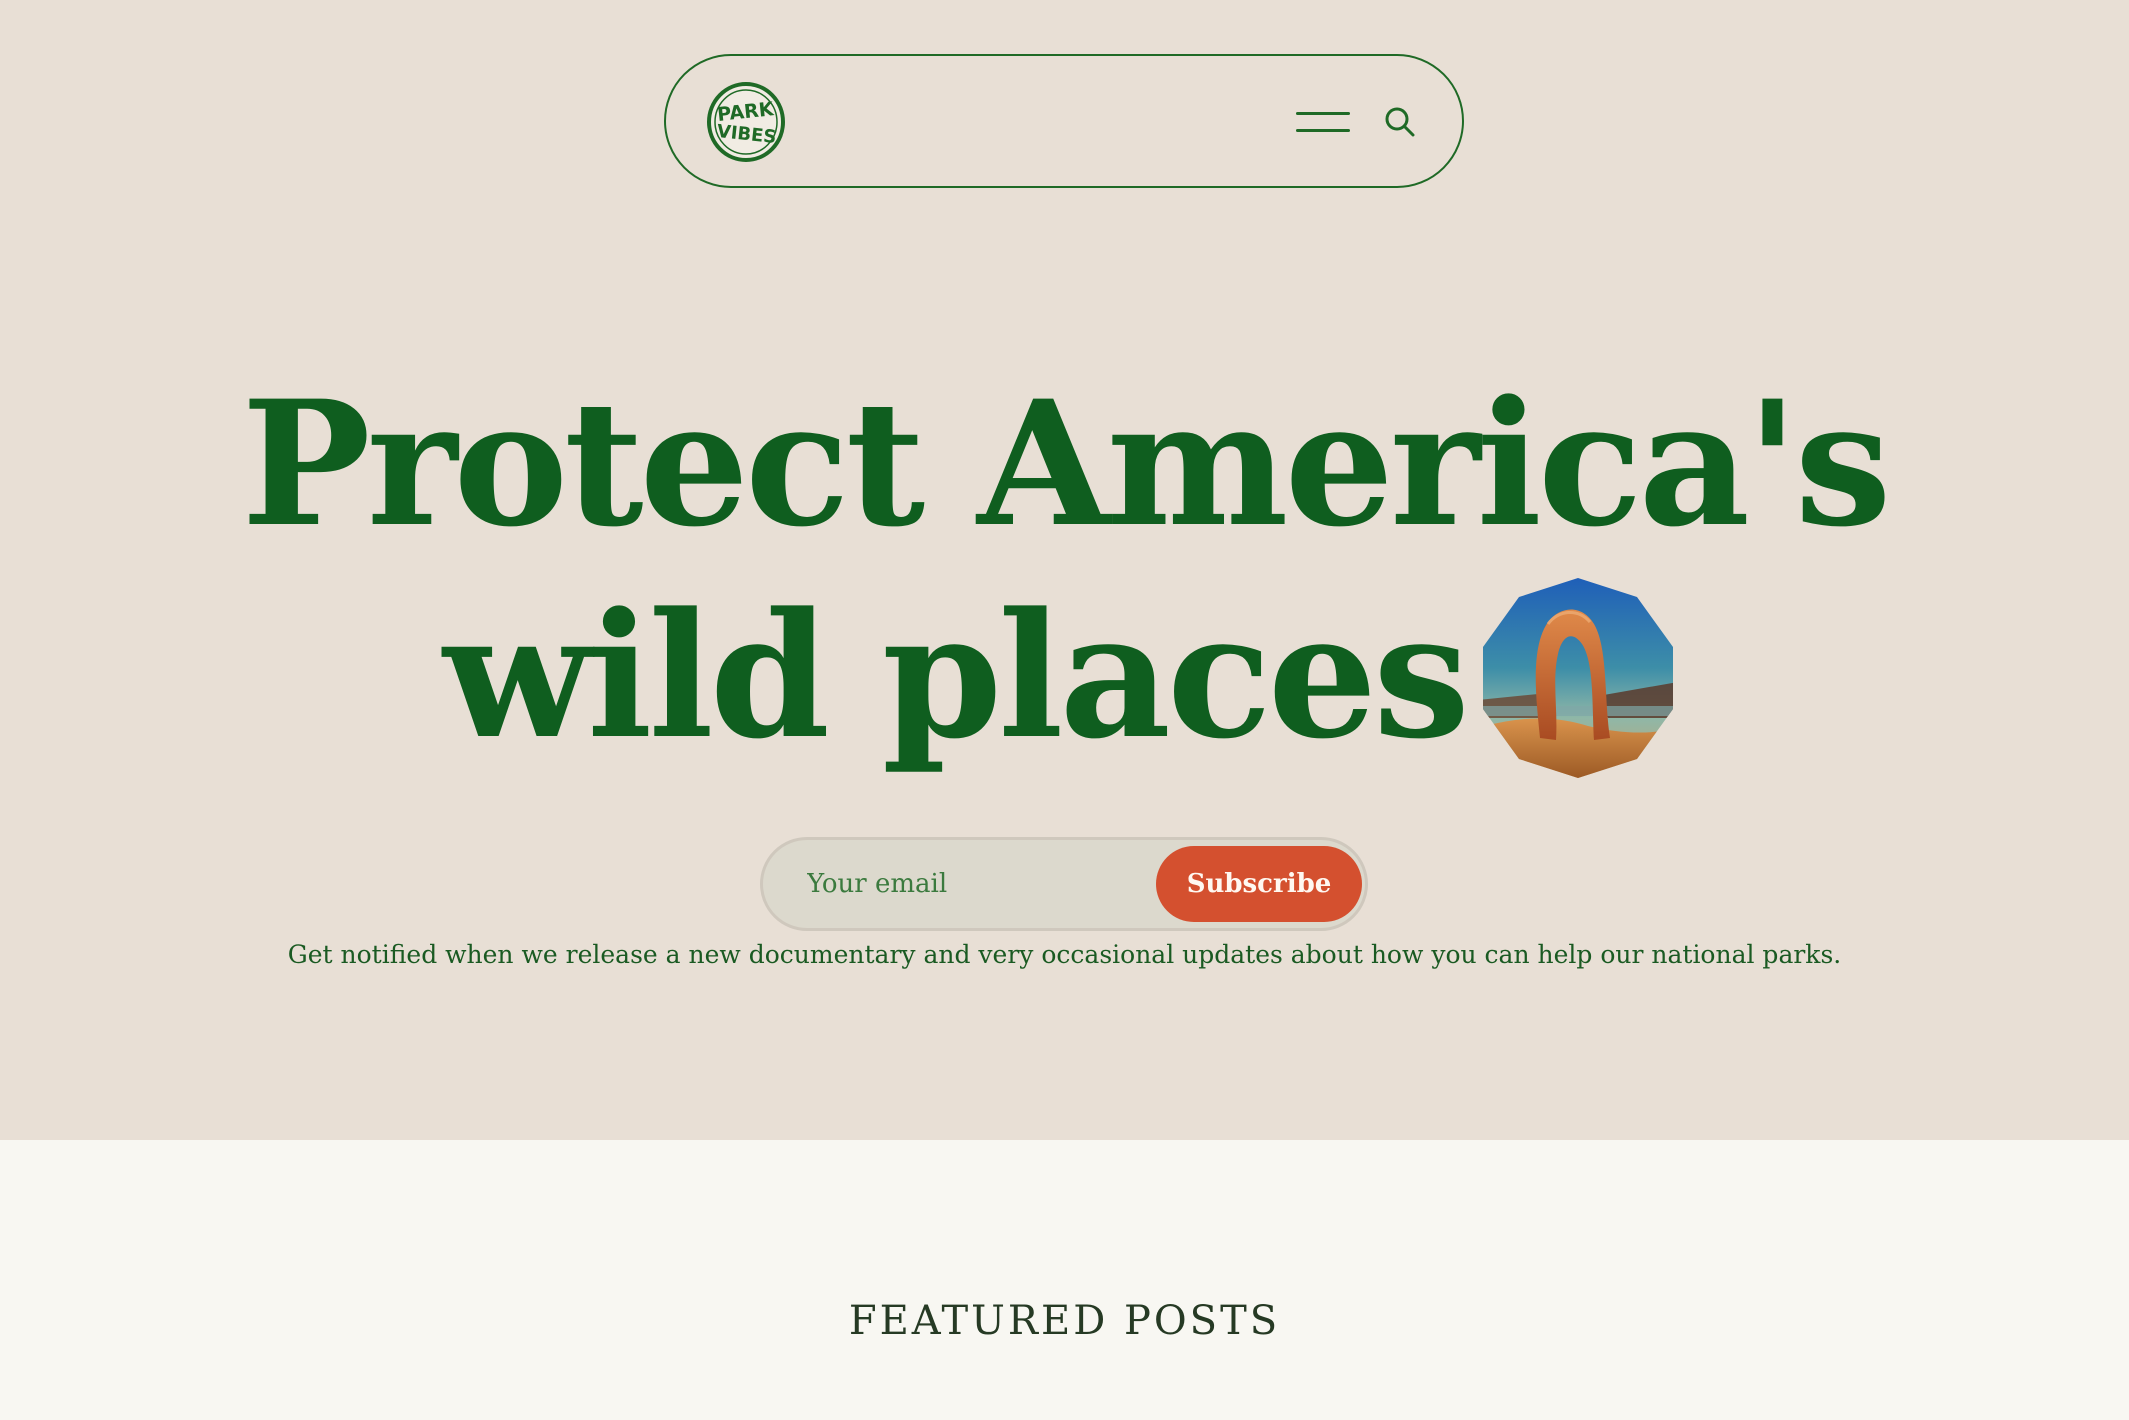 This screenshot has height=1420, width=2129. I want to click on logo-badge-icon: PARK VIBES, so click(746, 122).